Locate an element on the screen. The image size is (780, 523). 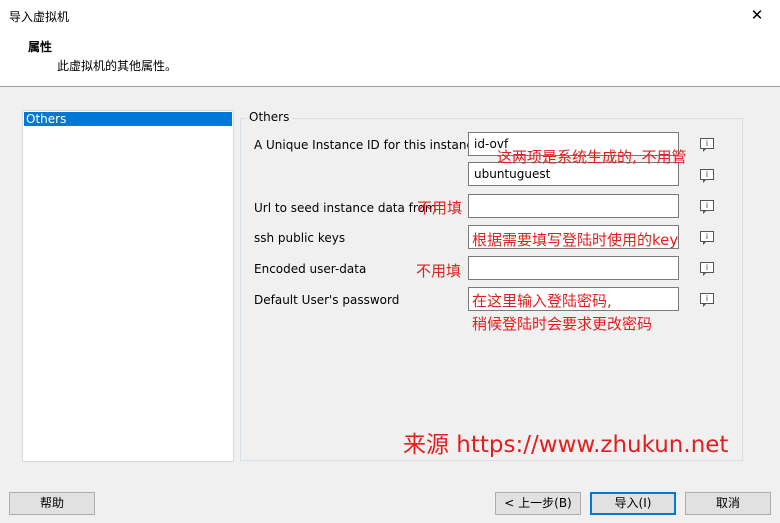
user-data-field is located at coordinates (573, 268).